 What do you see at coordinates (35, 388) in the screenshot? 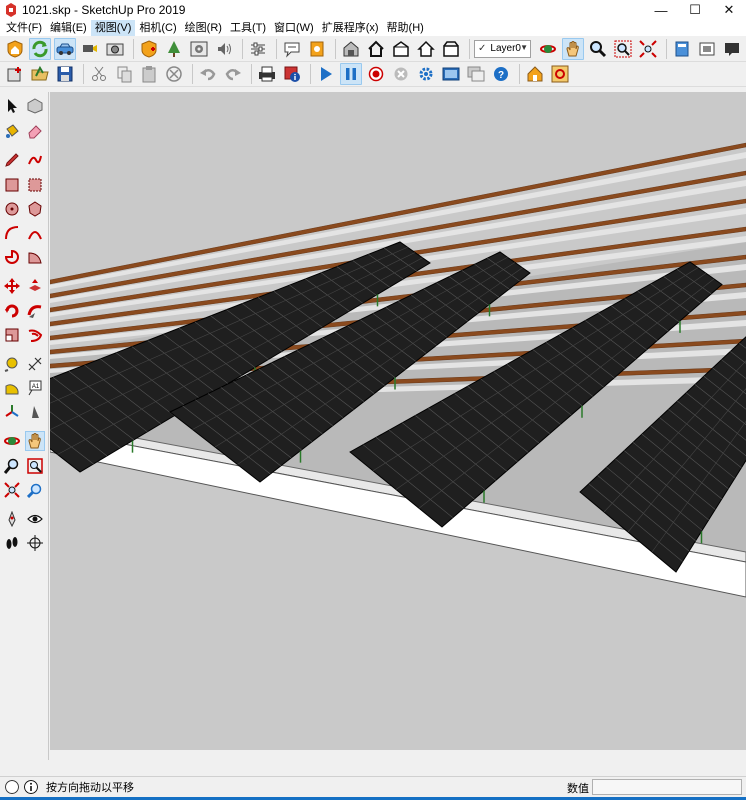
I see `3d-text-tool: A1` at bounding box center [35, 388].